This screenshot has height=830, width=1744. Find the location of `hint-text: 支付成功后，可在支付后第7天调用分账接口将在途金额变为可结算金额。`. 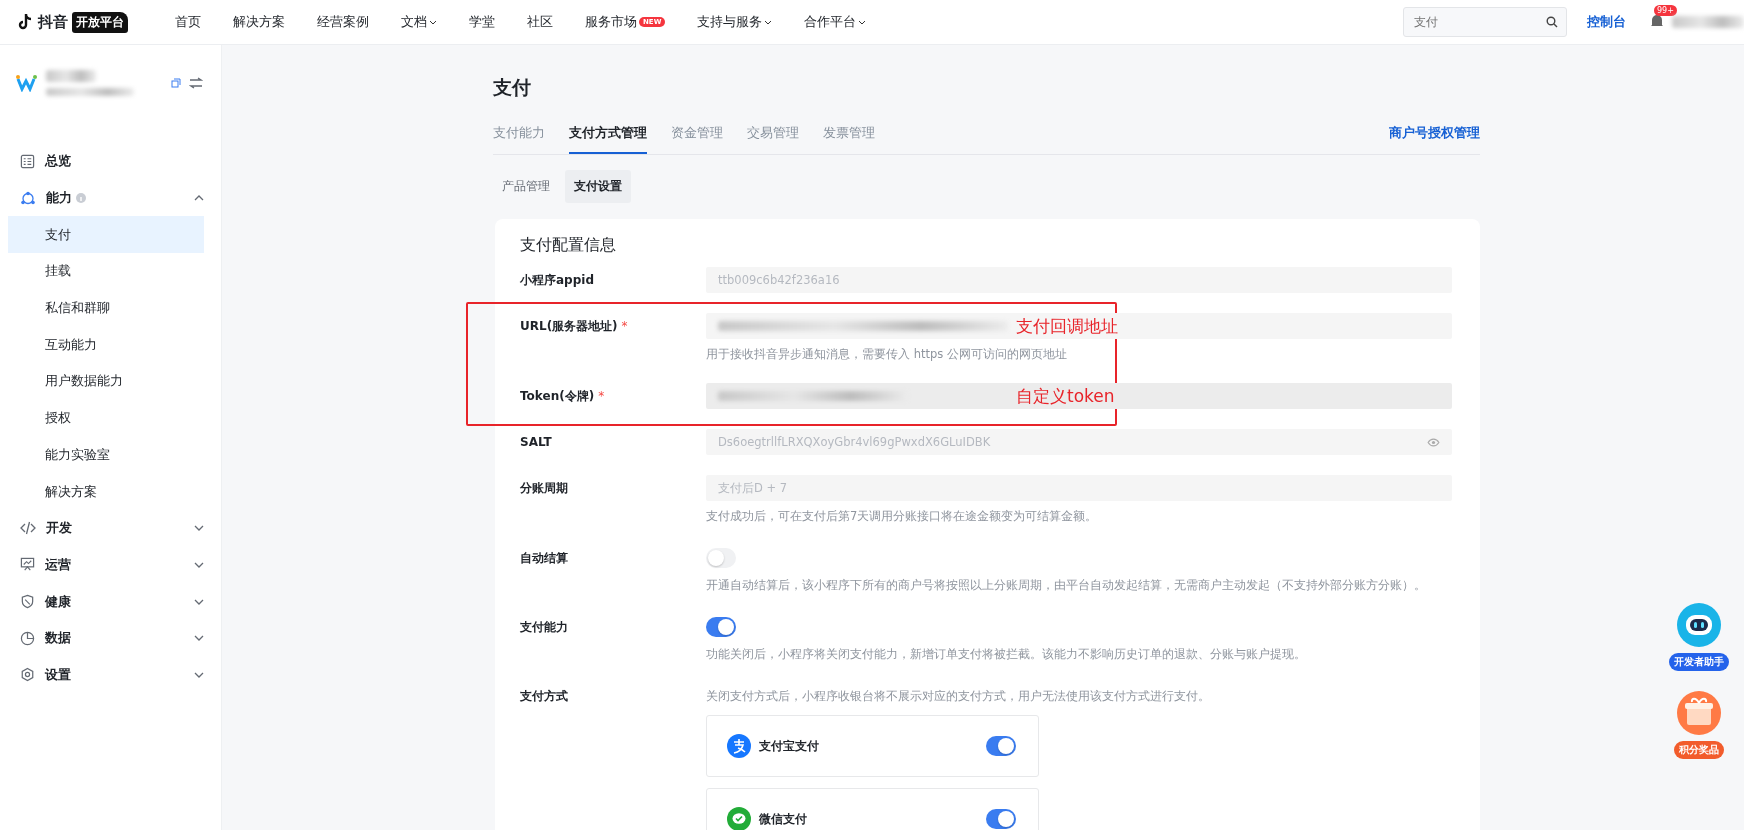

hint-text: 支付成功后，可在支付后第7天调用分账接口将在途金额变为可结算金额。 is located at coordinates (902, 516).